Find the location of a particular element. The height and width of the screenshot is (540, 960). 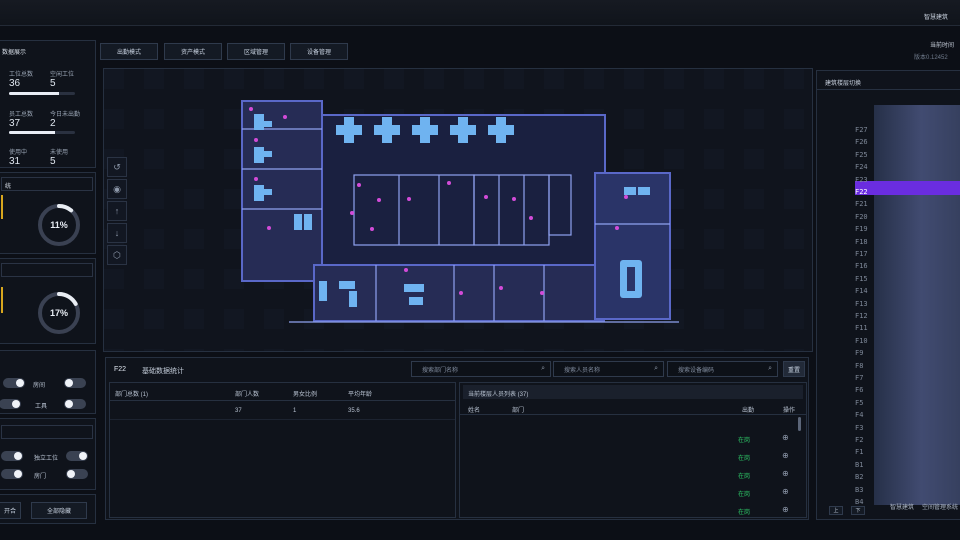

asset-mode-button: 资产模式 is located at coordinates (193, 51).